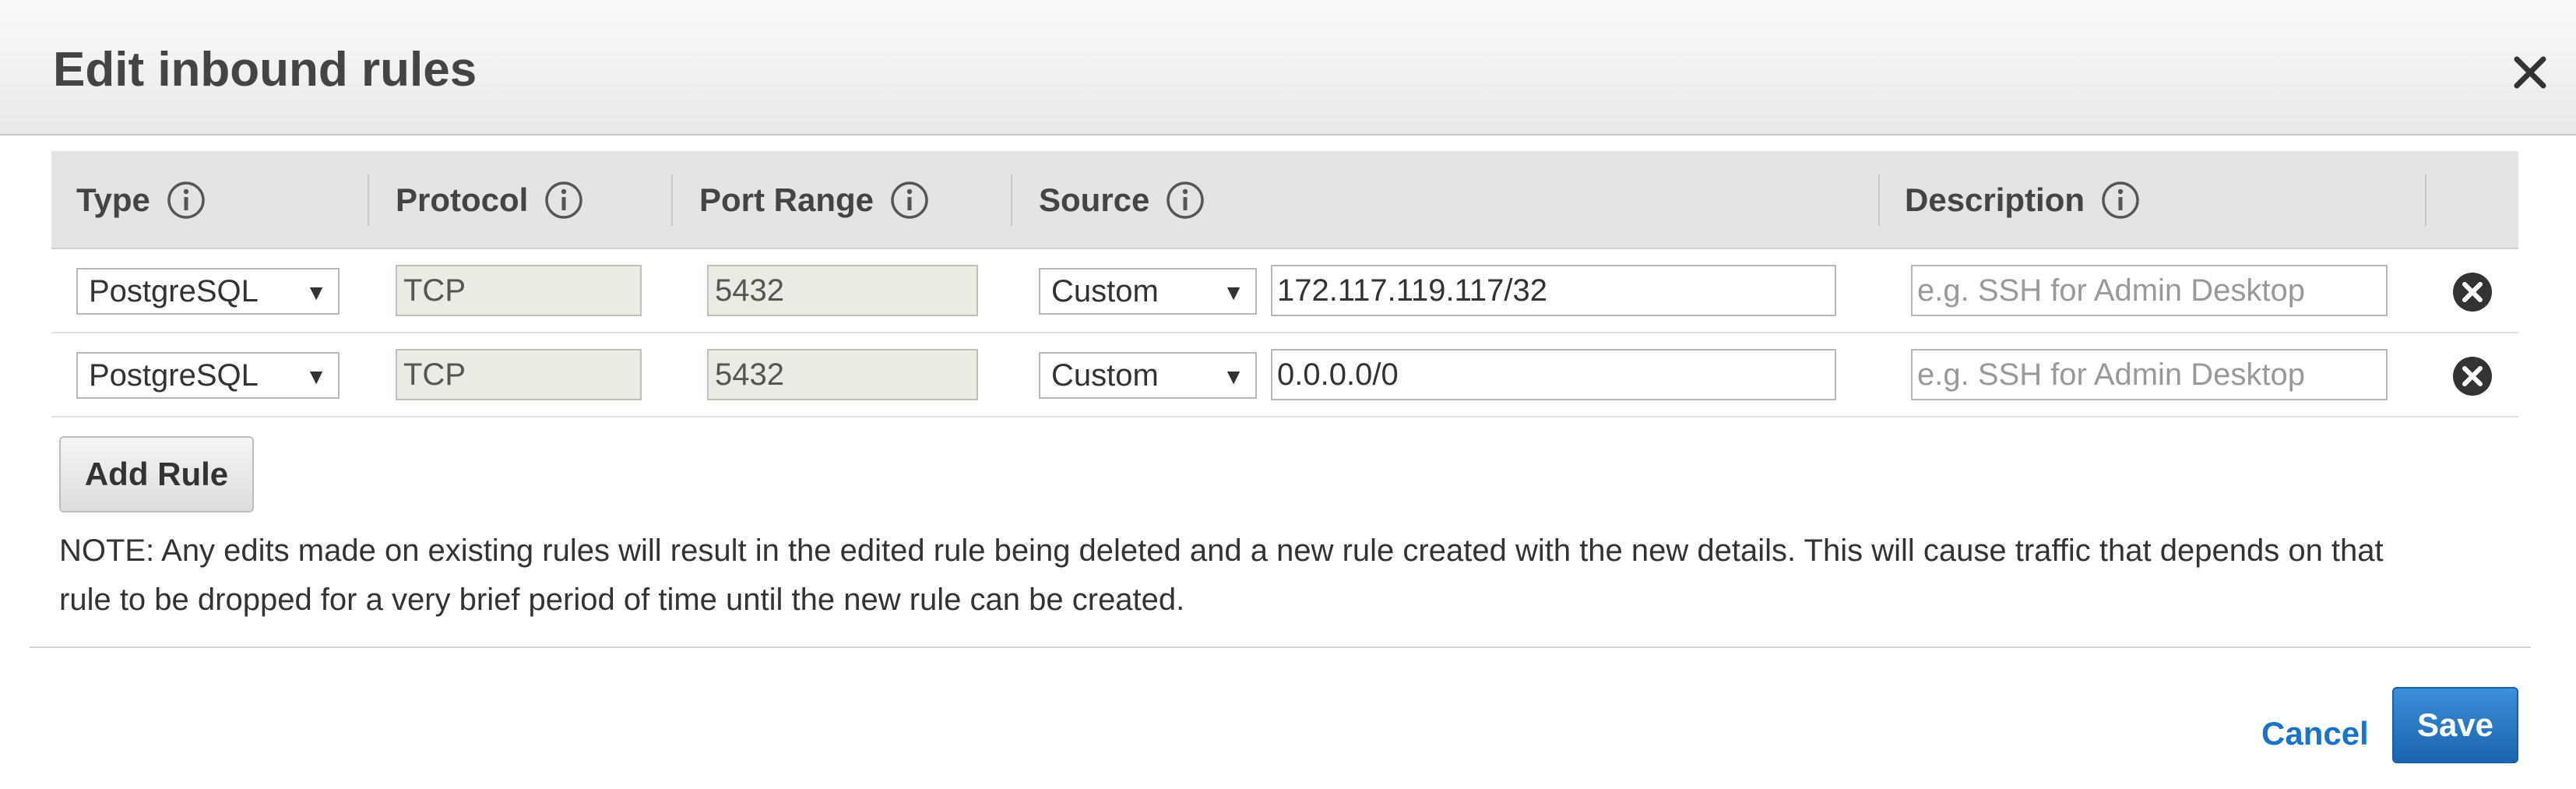 The image size is (2576, 789). I want to click on column-header-source: Source, so click(1122, 200).